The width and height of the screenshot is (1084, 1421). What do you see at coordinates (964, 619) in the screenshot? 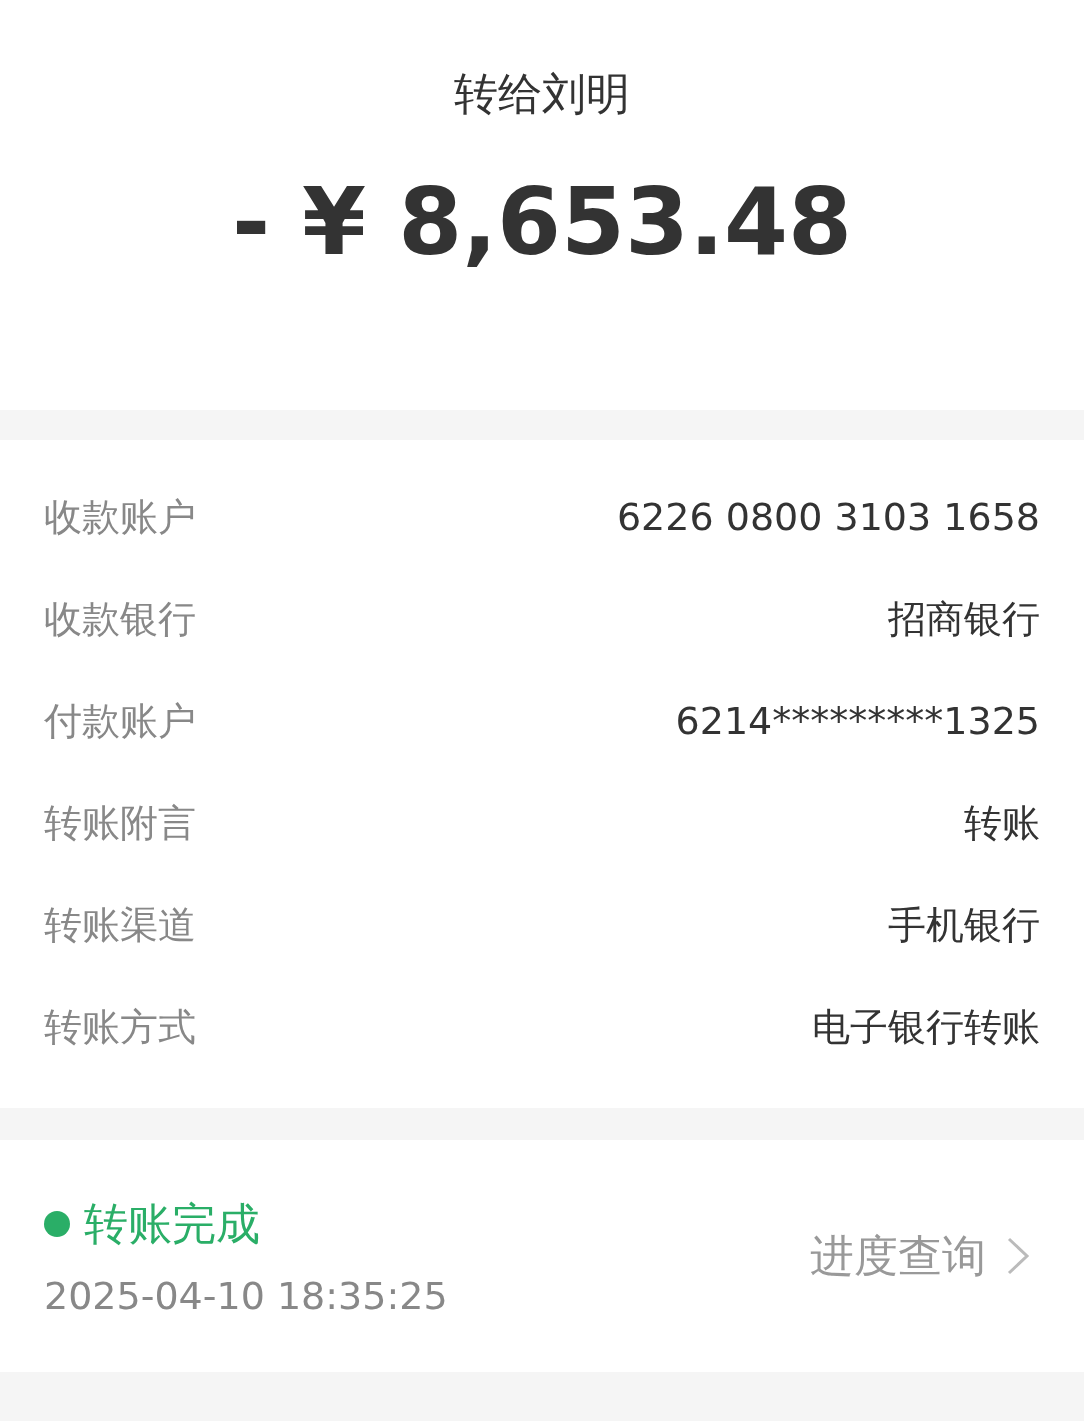
I see `detail-value: 招商银行` at bounding box center [964, 619].